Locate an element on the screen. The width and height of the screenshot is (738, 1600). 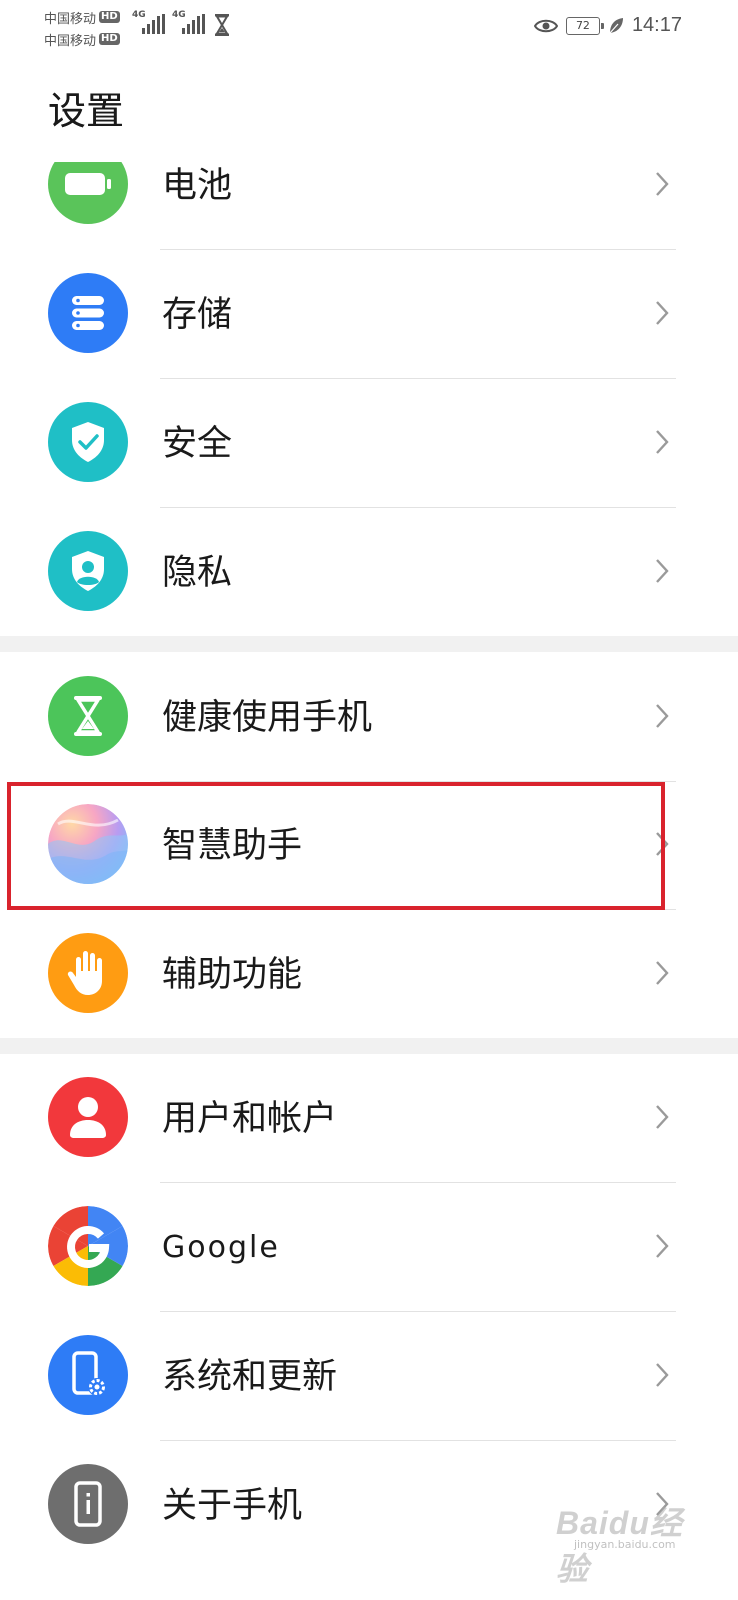
settings-item-privacy: 隐私 is located at coordinates (369, 571).